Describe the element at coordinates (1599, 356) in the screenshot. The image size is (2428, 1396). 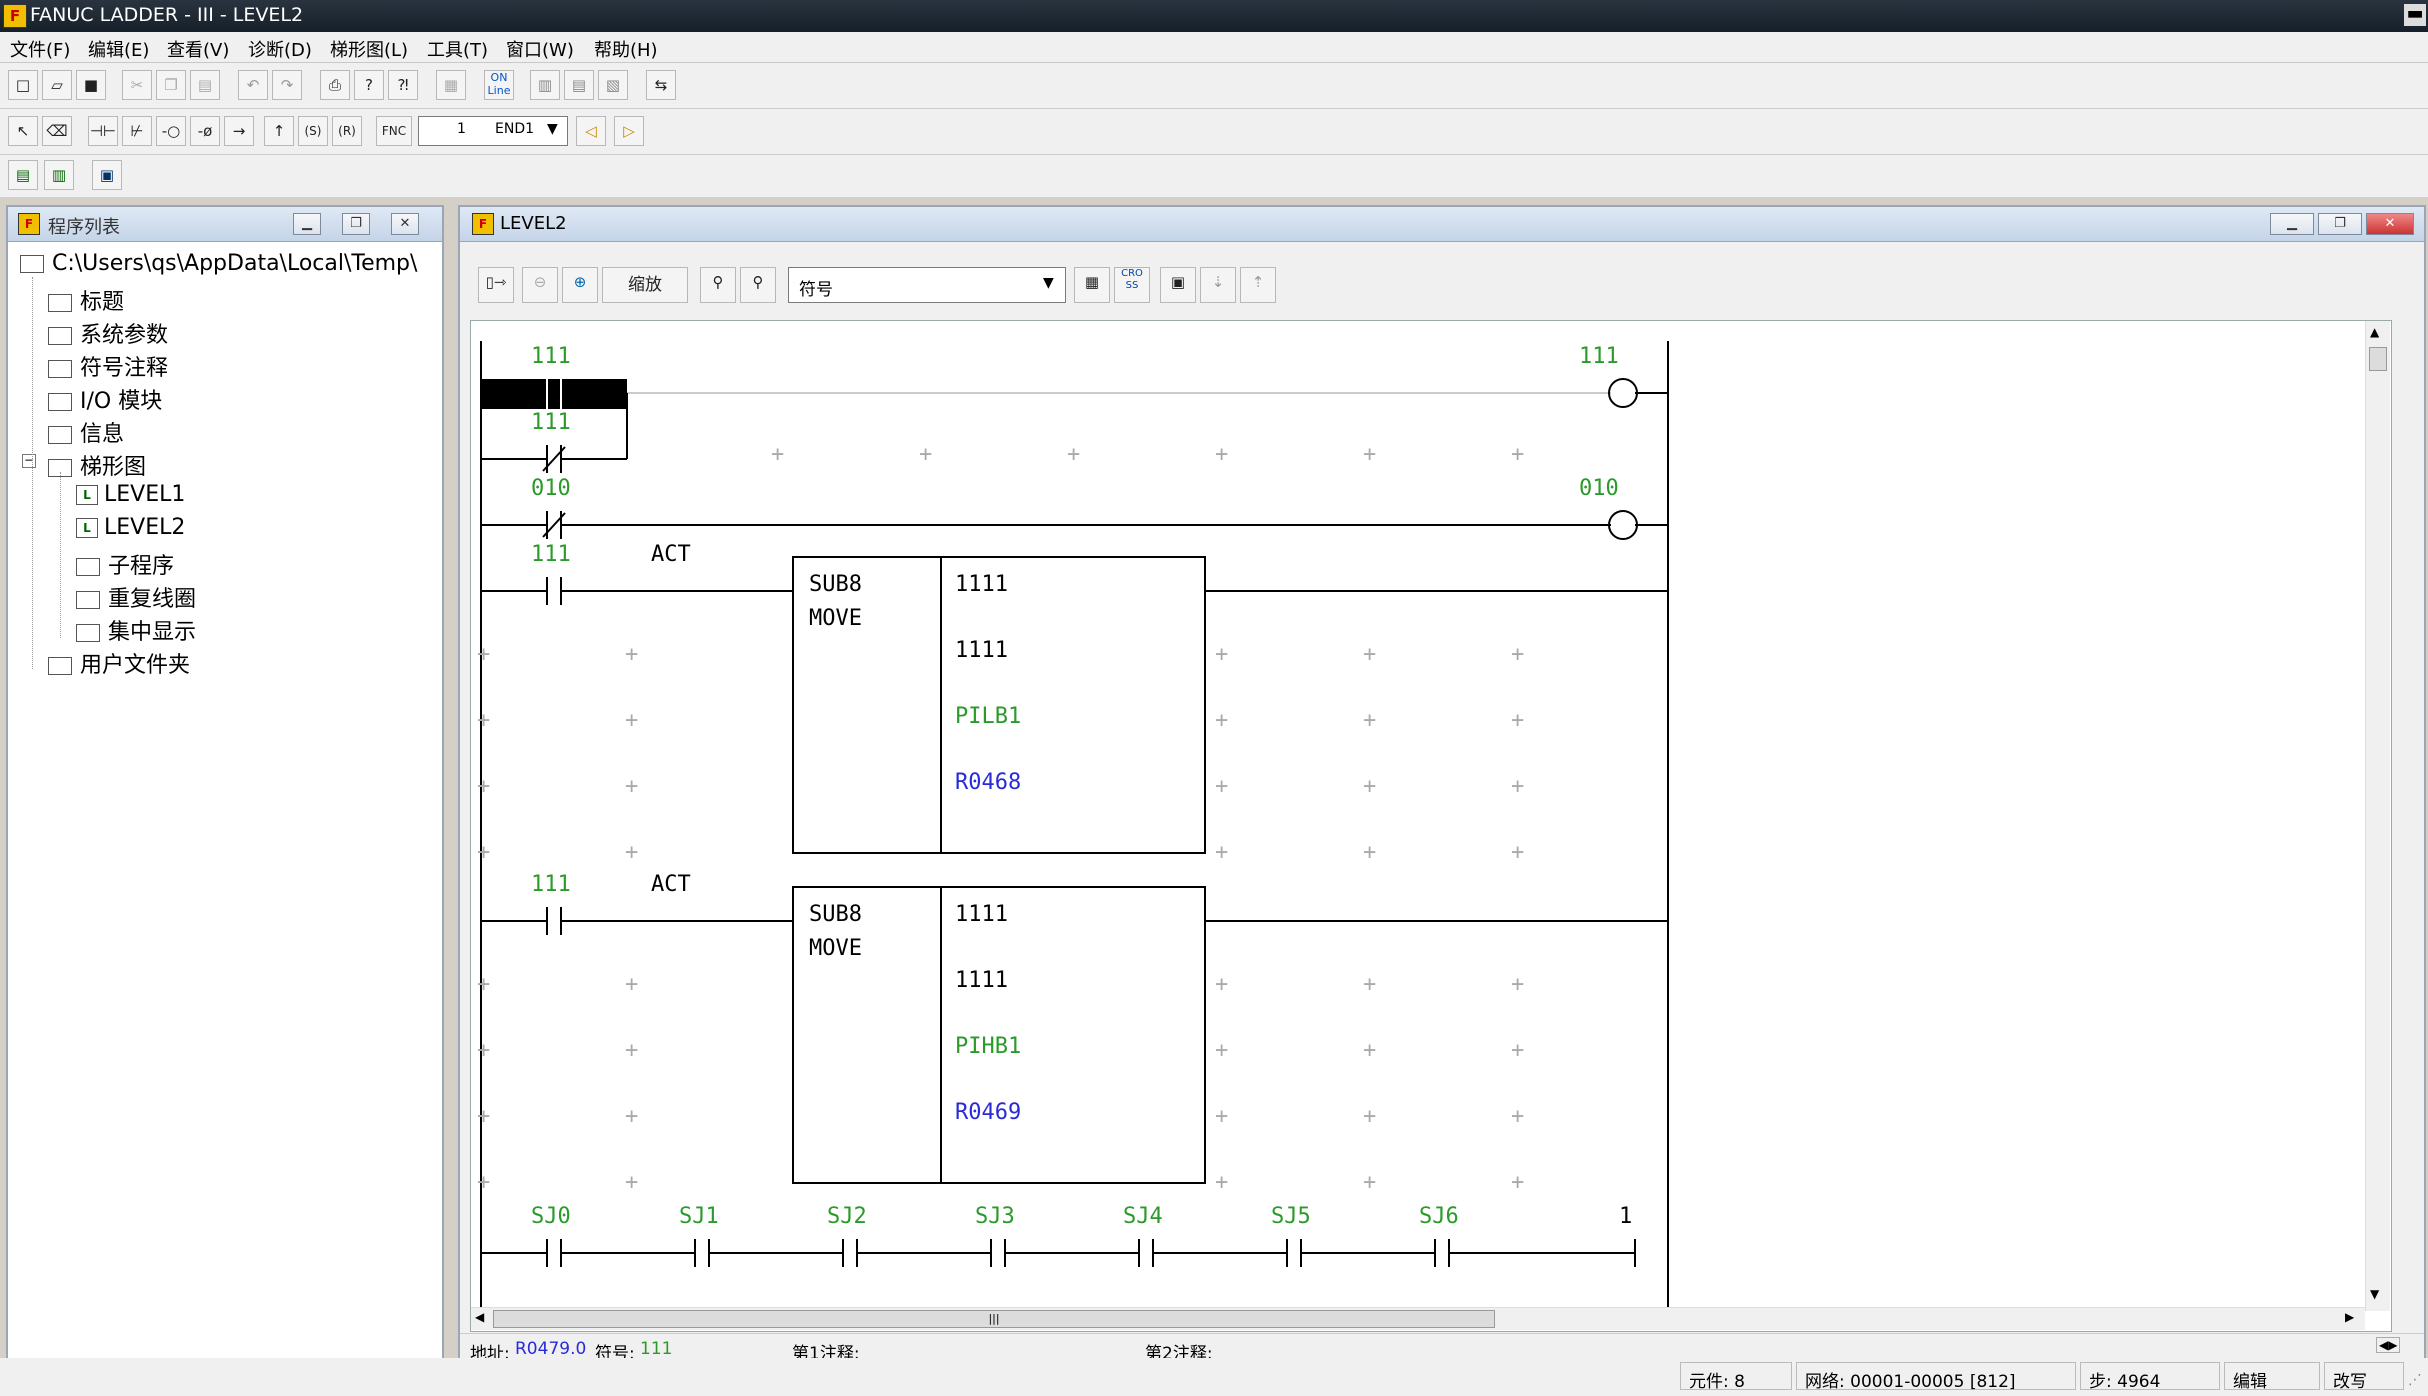
I see `rung1-coil-label: 111` at that location.